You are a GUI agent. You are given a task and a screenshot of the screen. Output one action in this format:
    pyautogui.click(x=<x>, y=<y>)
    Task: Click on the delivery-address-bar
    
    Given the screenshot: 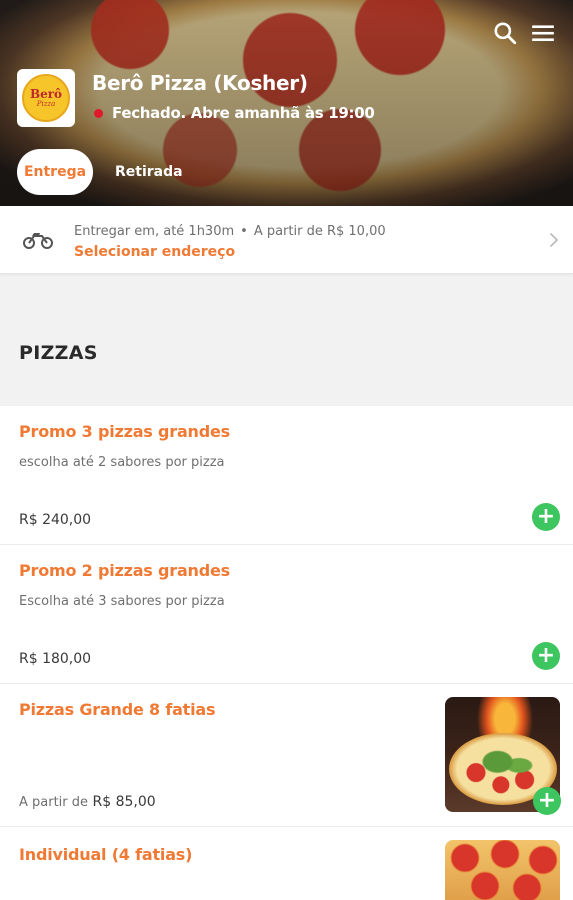 What is the action you would take?
    pyautogui.click(x=286, y=240)
    